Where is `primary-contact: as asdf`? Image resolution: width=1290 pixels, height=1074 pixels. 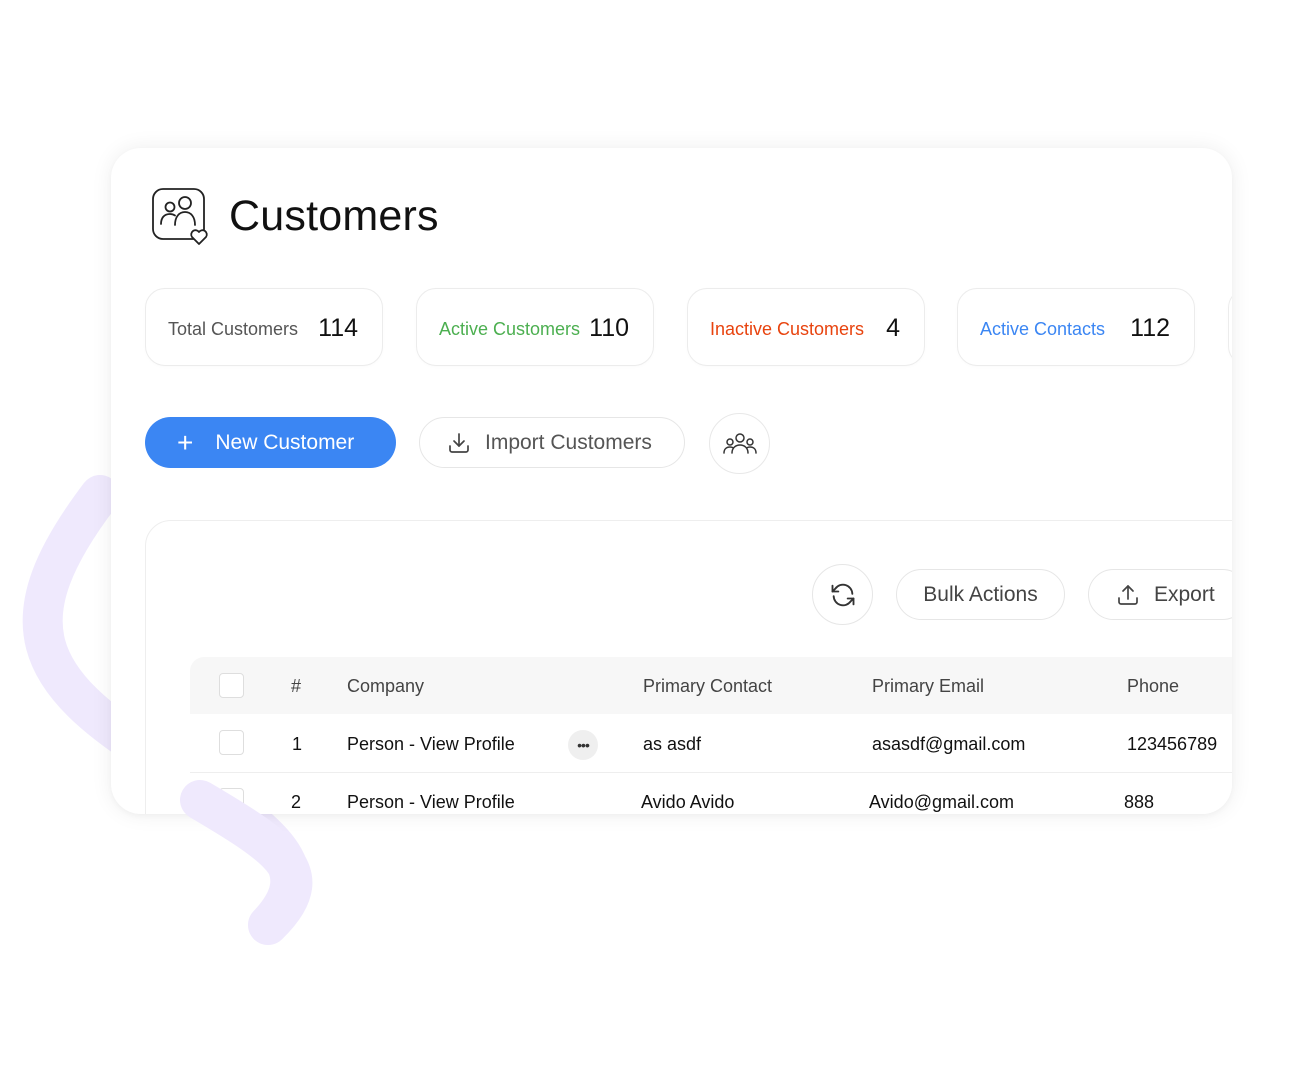 primary-contact: as asdf is located at coordinates (672, 744).